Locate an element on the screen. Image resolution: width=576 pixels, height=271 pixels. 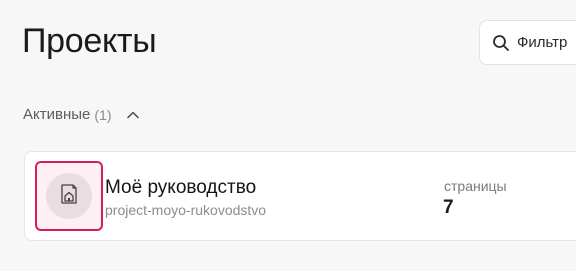
project-thumbnail is located at coordinates (69, 196).